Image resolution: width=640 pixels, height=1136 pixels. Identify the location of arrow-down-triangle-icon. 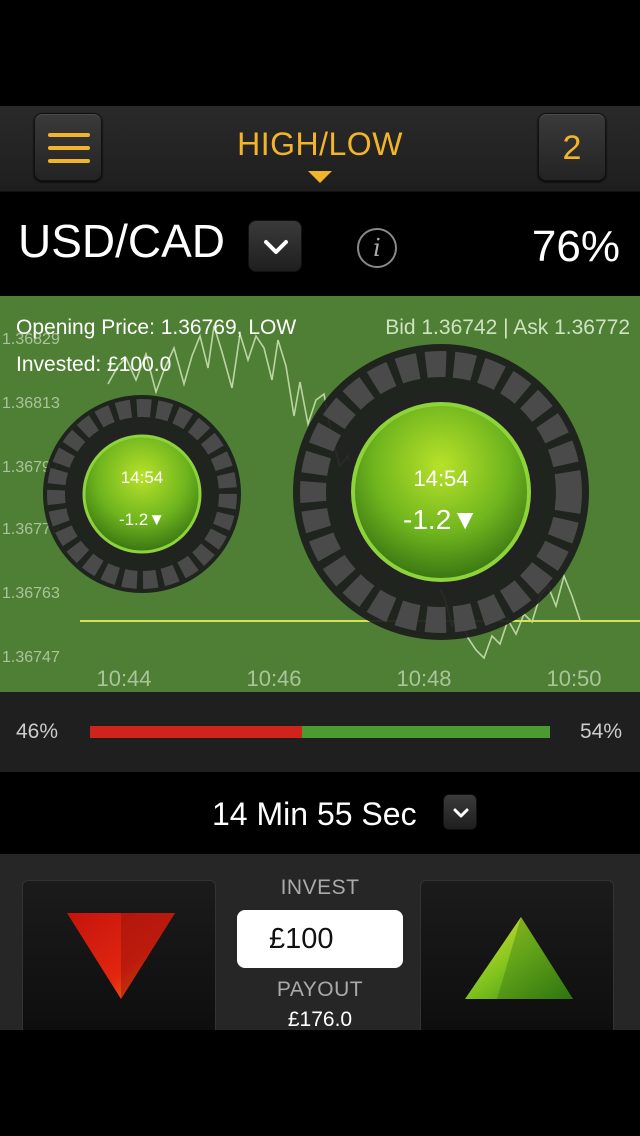
(121, 956).